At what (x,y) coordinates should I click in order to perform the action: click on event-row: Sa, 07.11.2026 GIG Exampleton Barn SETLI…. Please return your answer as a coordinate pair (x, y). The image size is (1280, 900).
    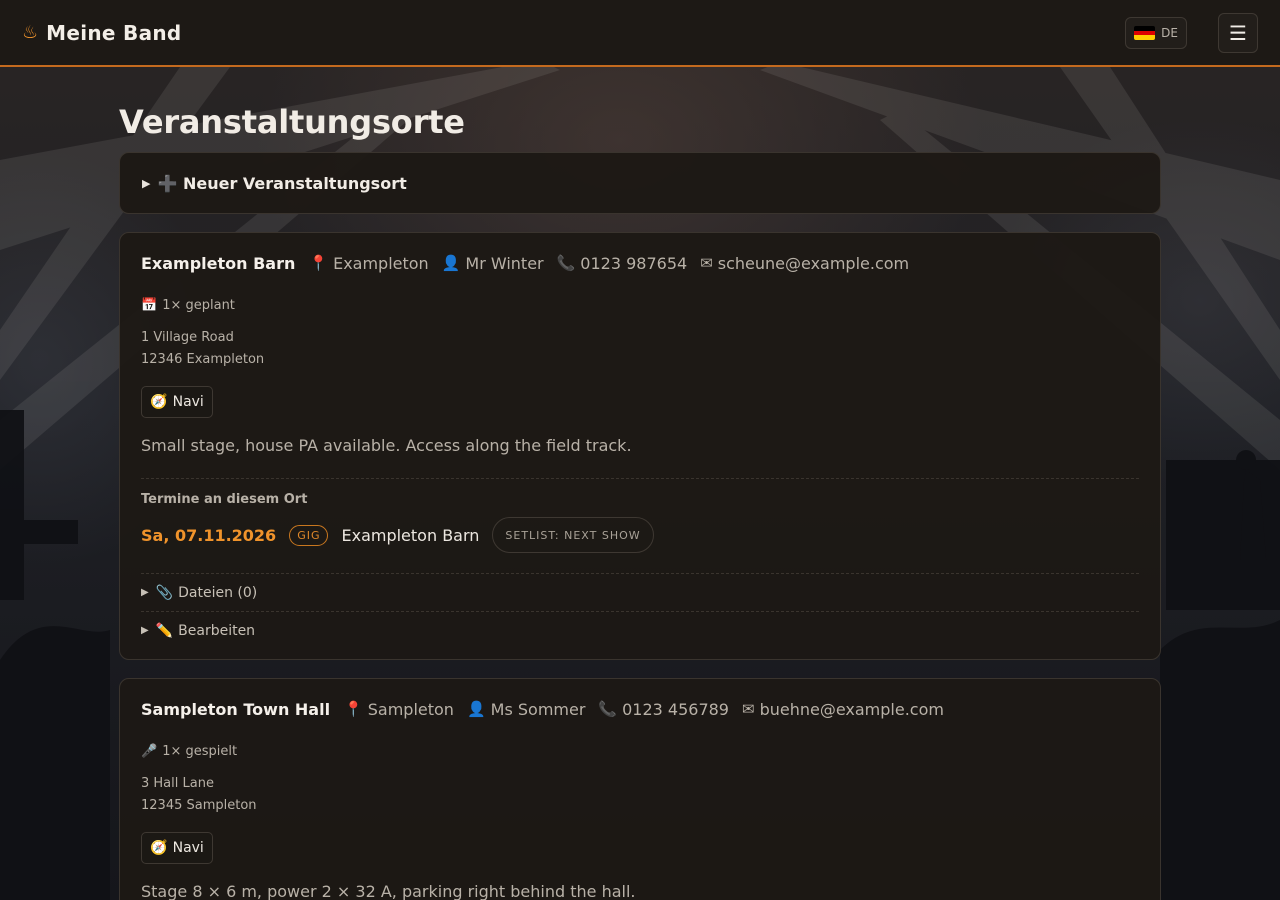
    Looking at the image, I should click on (640, 535).